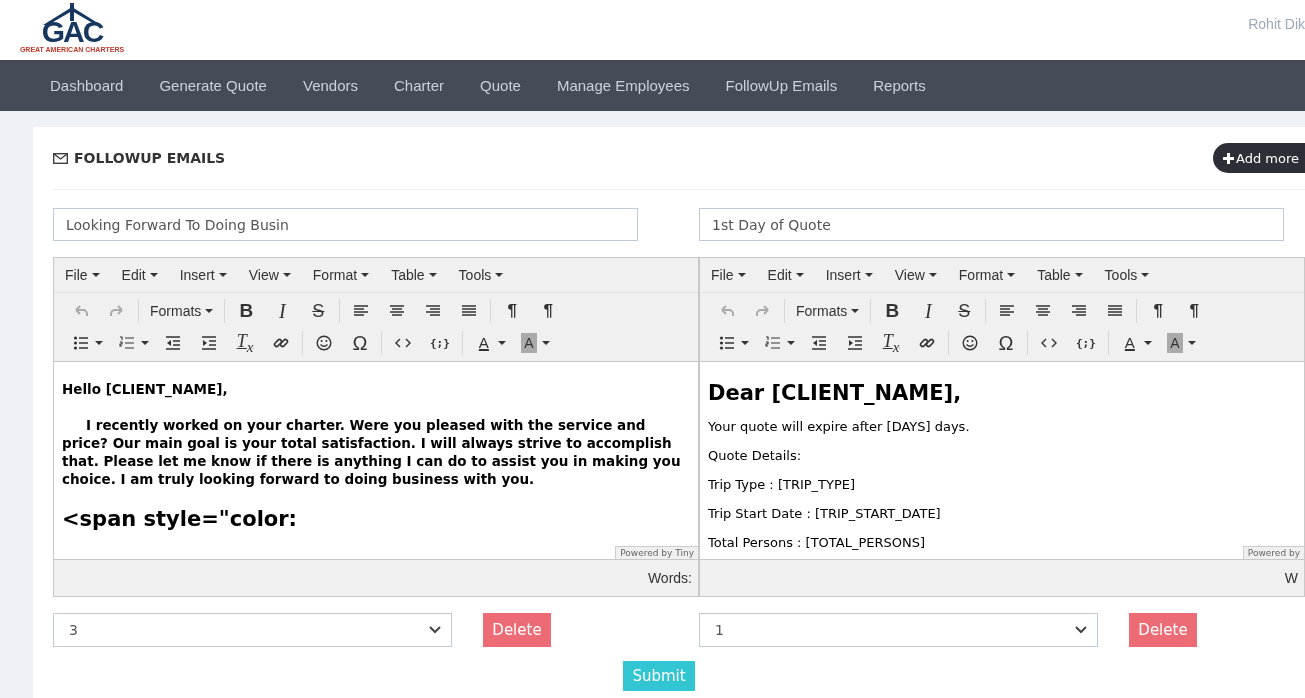  What do you see at coordinates (781, 85) in the screenshot?
I see `nav-link: FollowUp Emails` at bounding box center [781, 85].